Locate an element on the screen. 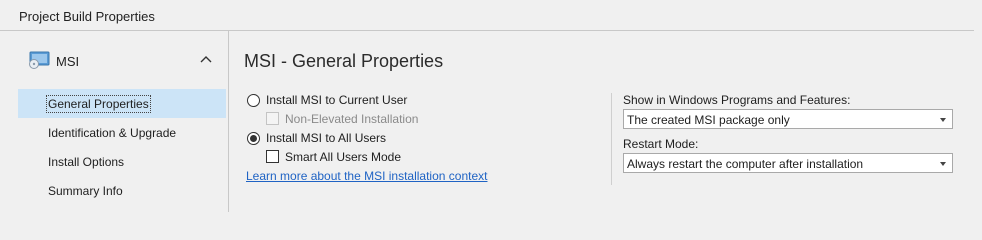  sidebar-group-msi: MSI is located at coordinates (122, 62).